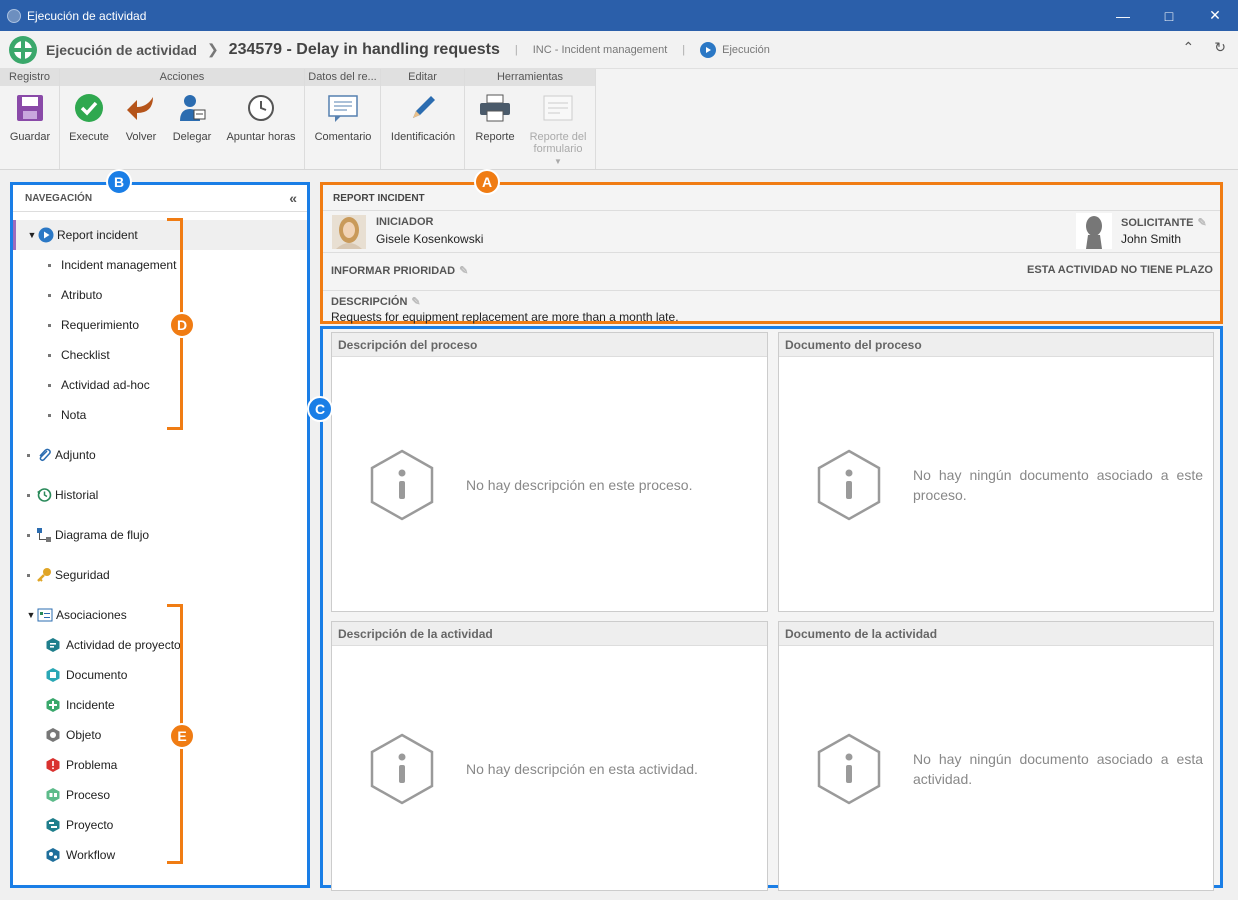 The image size is (1238, 900). What do you see at coordinates (549, 634) in the screenshot?
I see `card-title: Descripción de la actividad` at bounding box center [549, 634].